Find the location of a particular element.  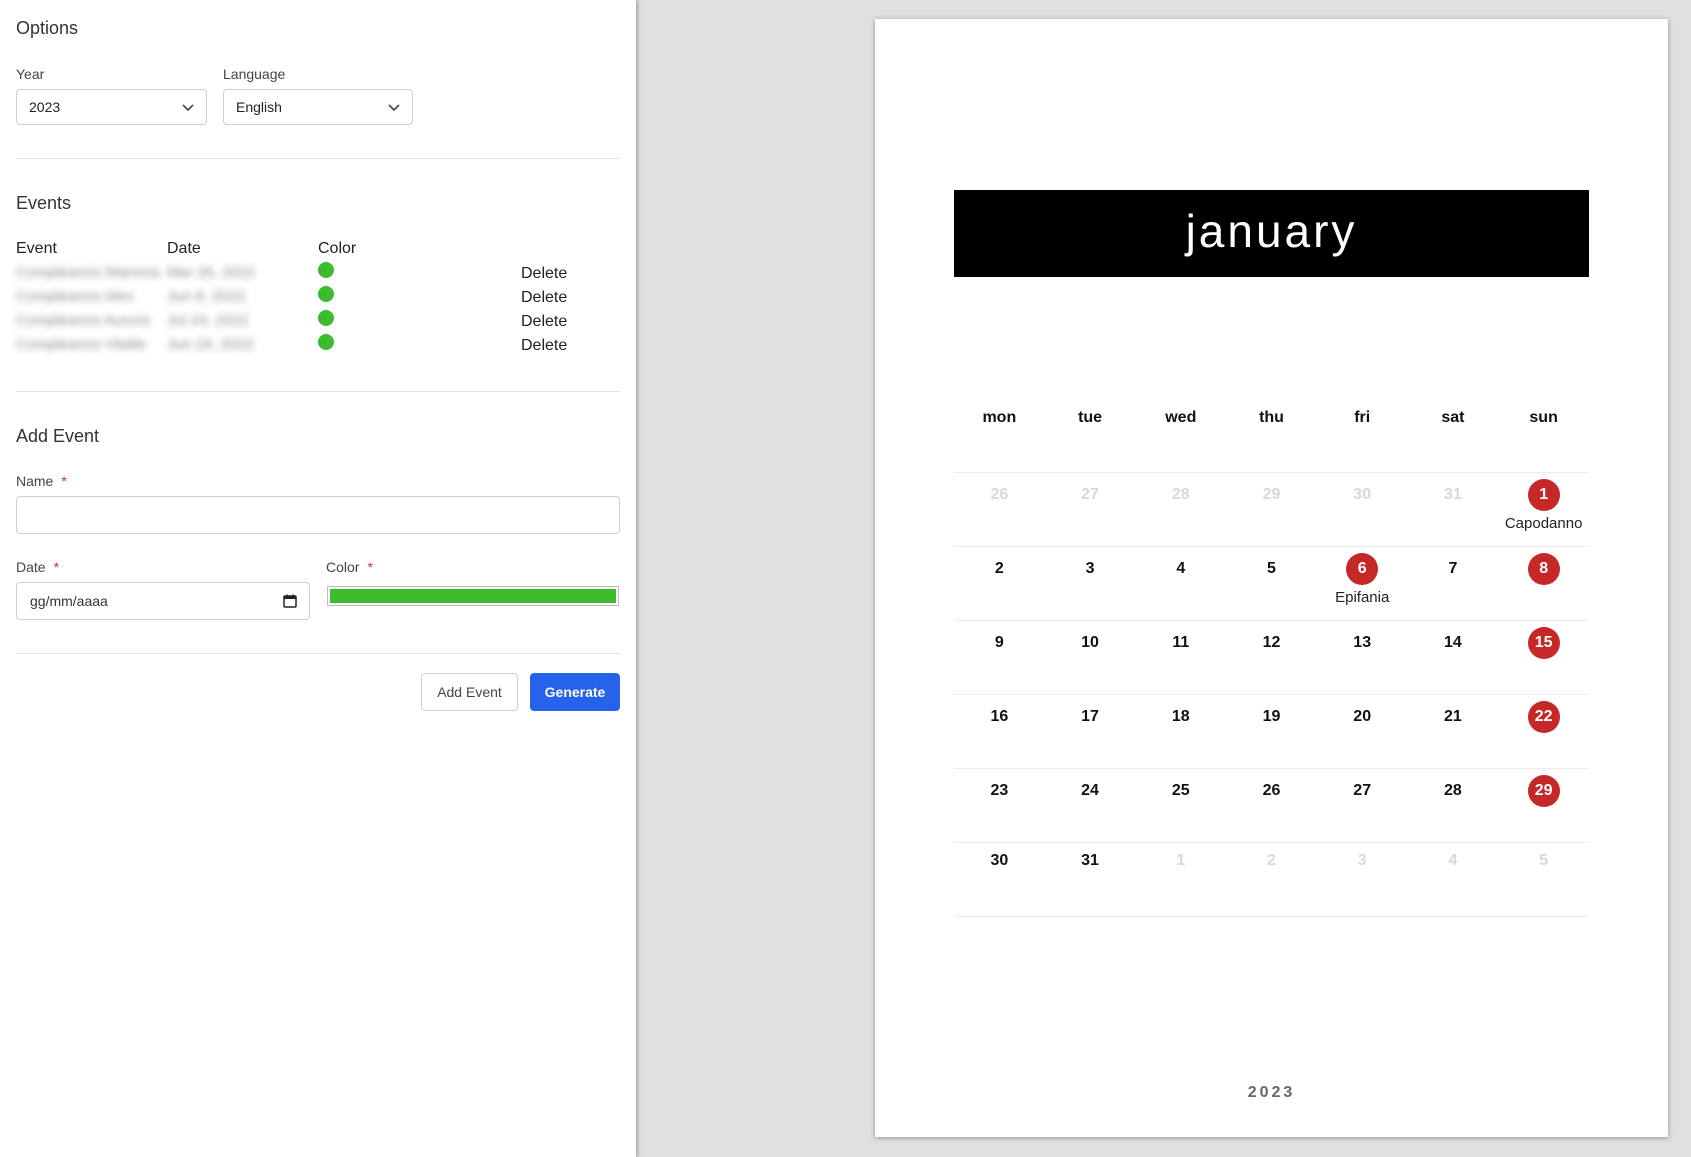

weekday-label: tue is located at coordinates (1090, 417).